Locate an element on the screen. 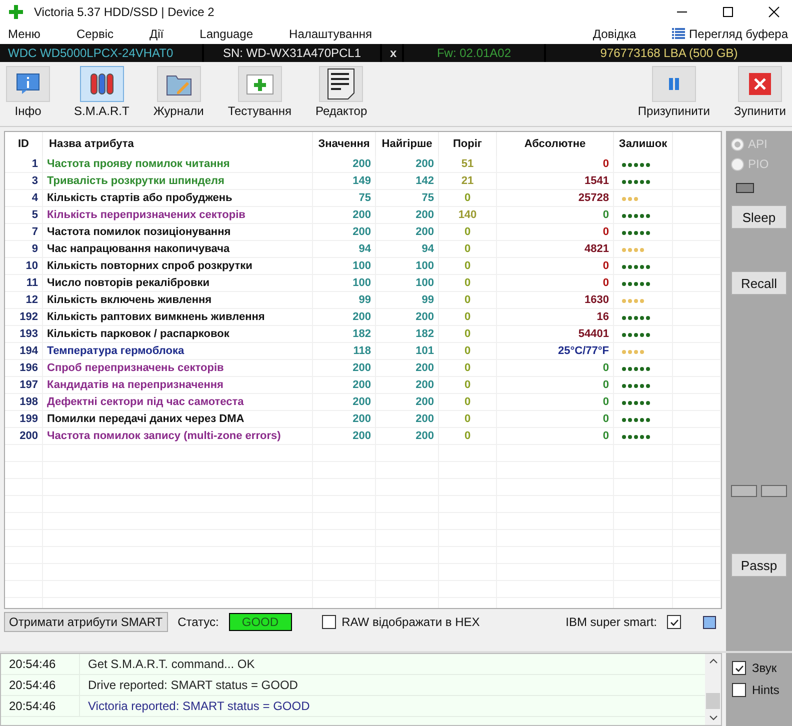 Image resolution: width=792 pixels, height=726 pixels. toolbar-button: Призупинити is located at coordinates (674, 92).